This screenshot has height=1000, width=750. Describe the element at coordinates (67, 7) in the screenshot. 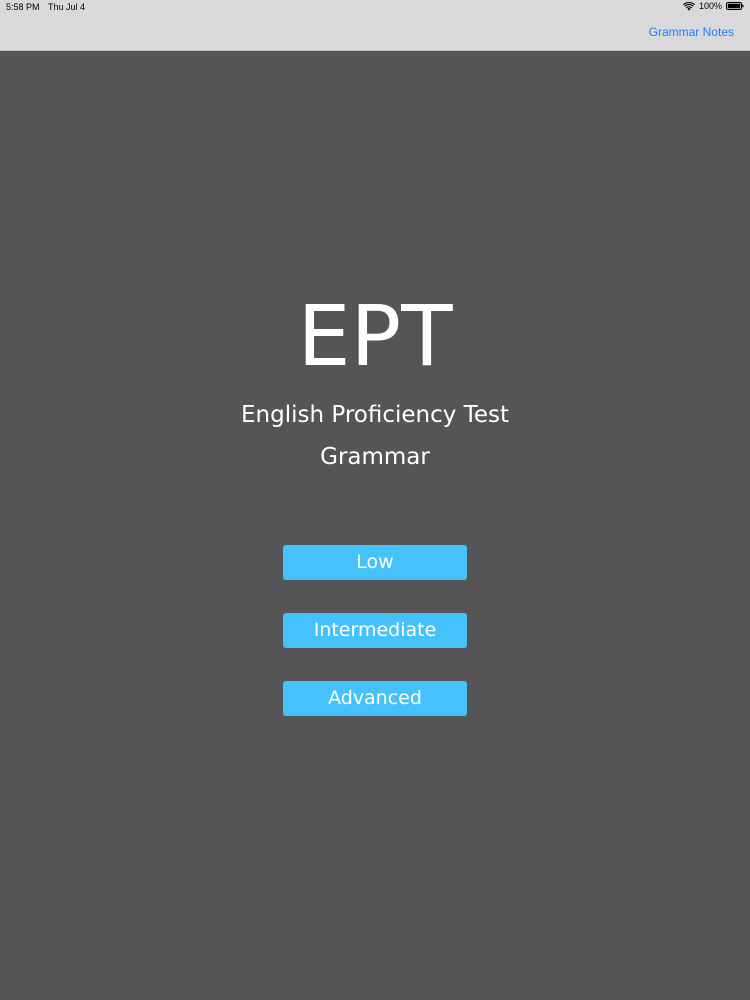

I see `status-date: Thu Jul 4` at that location.